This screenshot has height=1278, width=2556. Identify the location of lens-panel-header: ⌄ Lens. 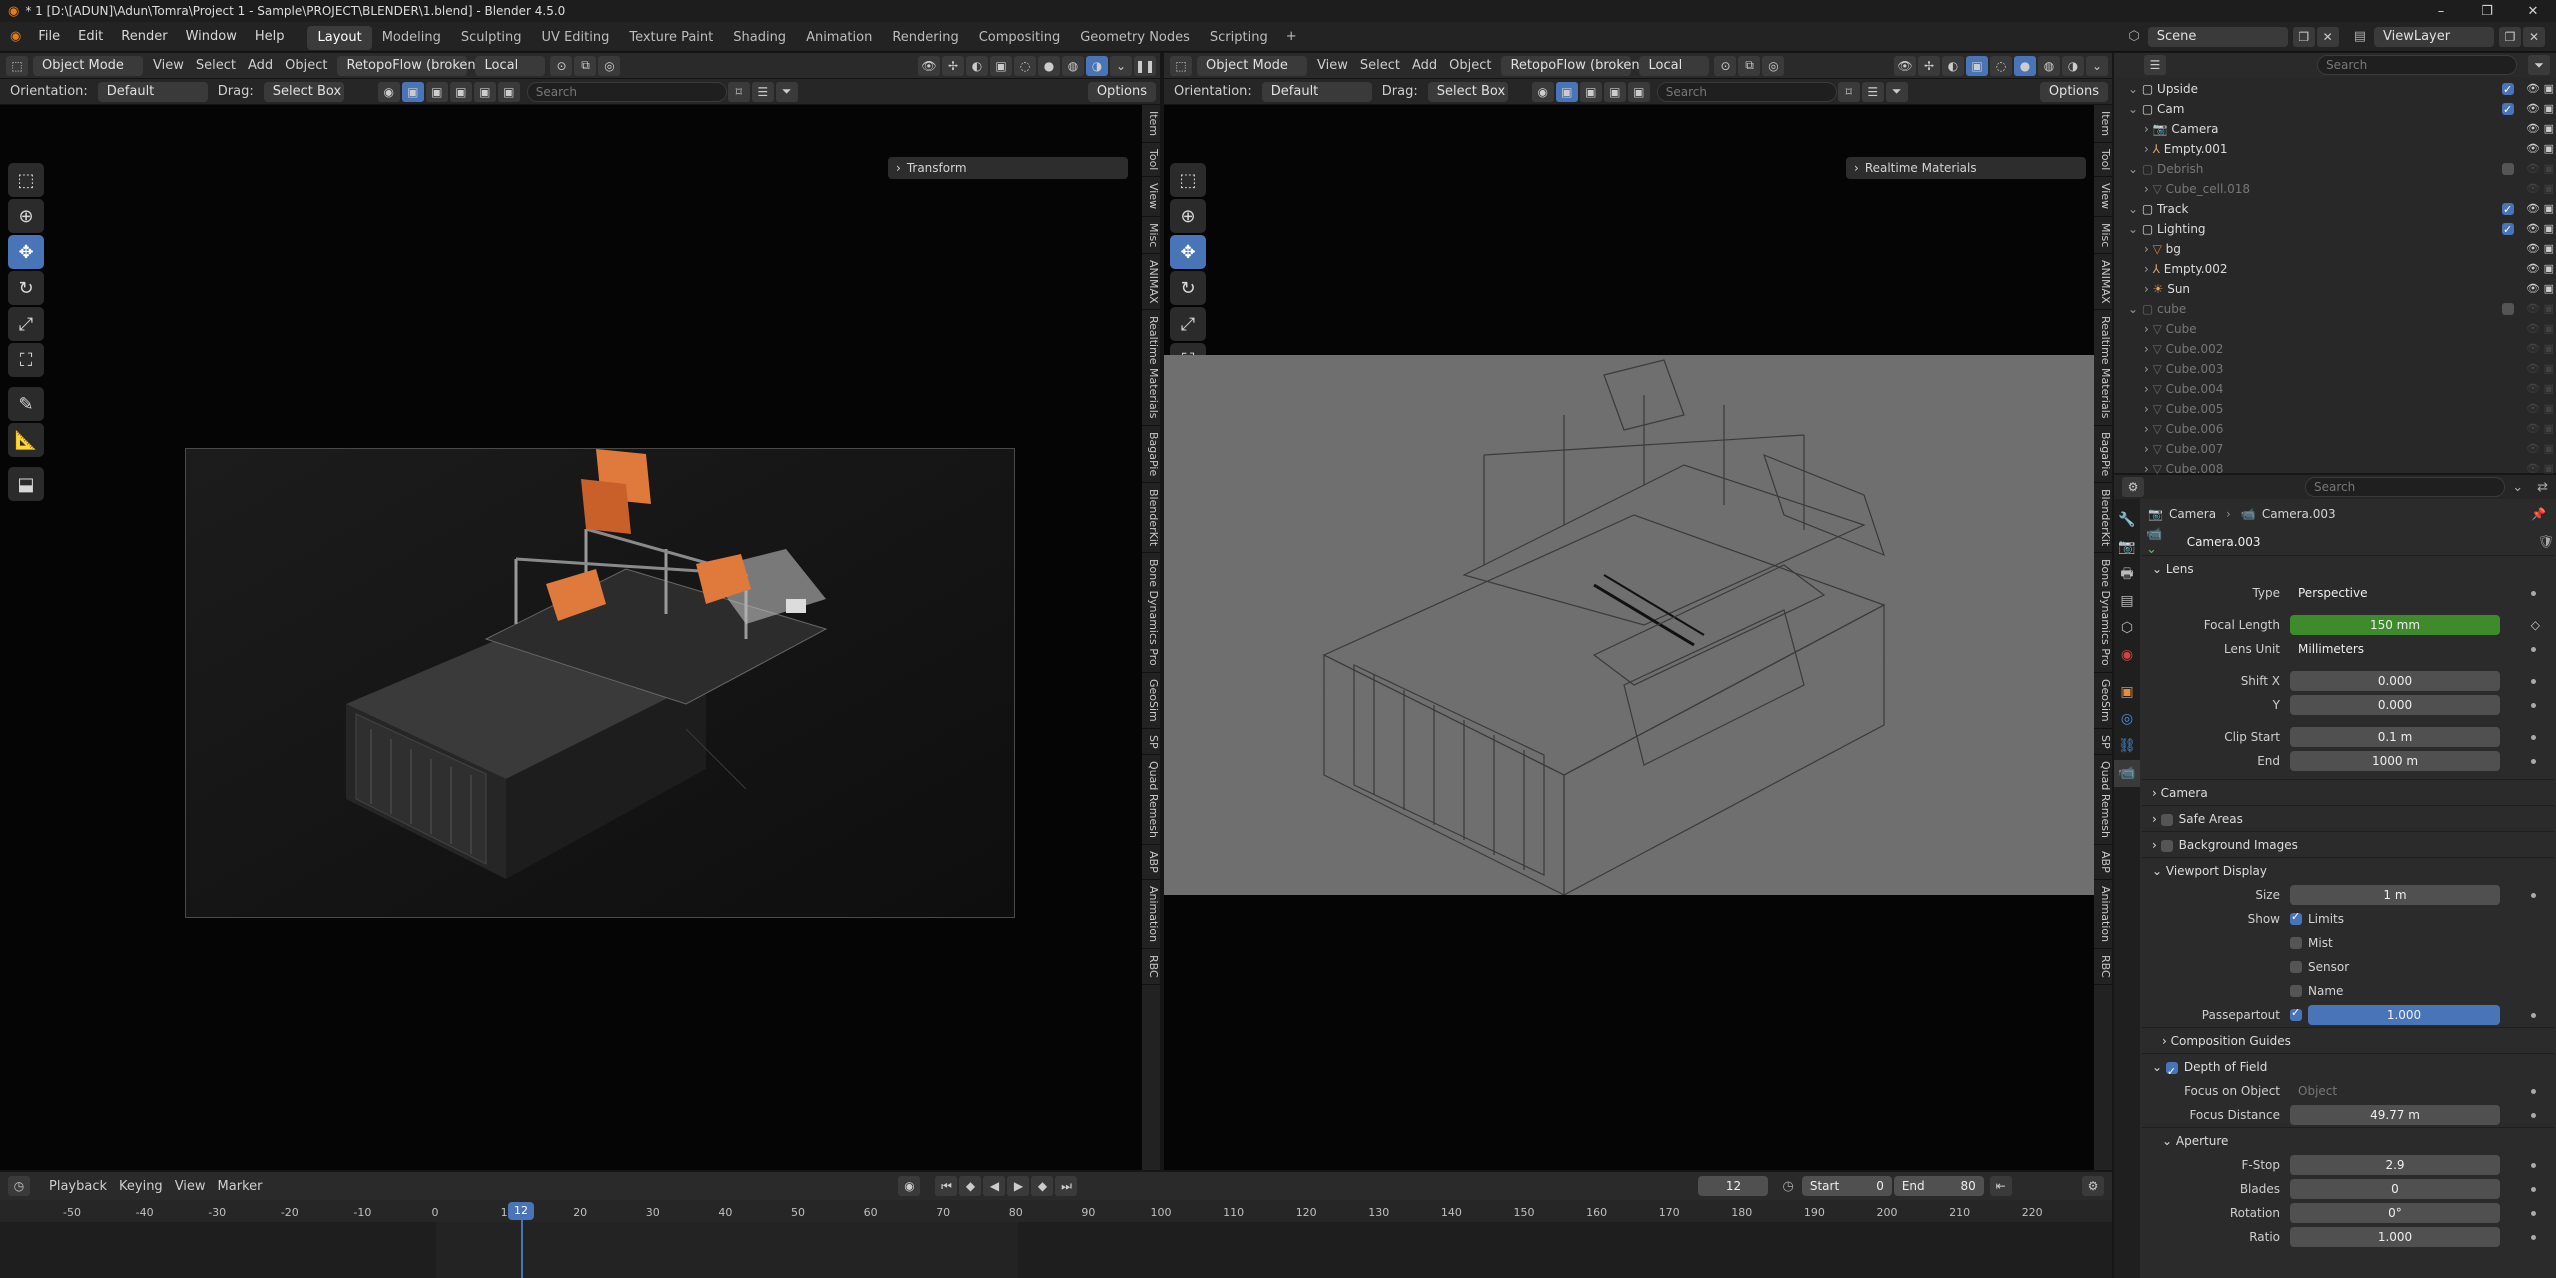
(2348, 568).